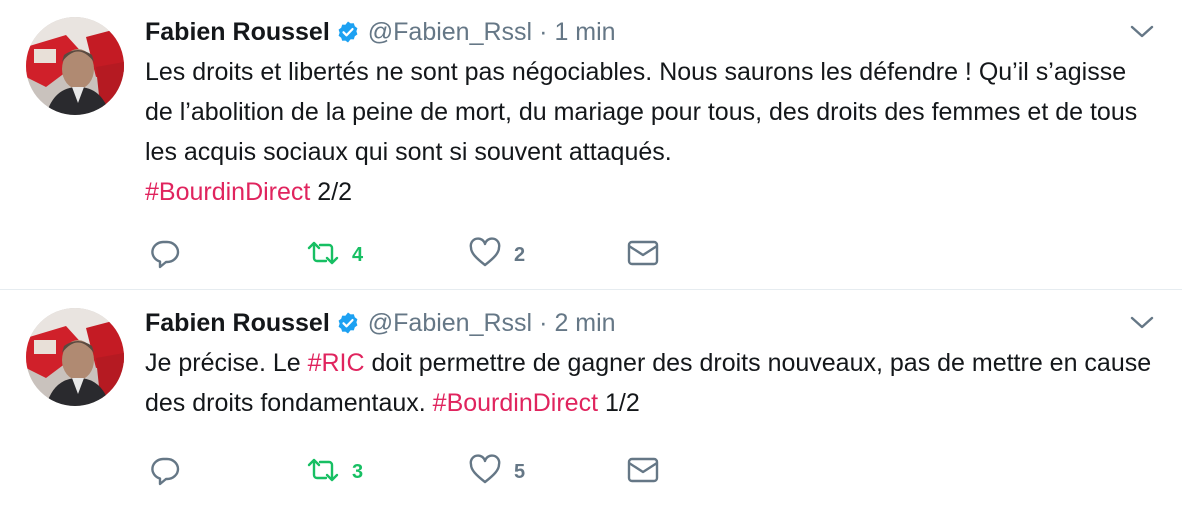 Image resolution: width=1182 pixels, height=512 pixels. I want to click on tweet-text-suffix: 1/2, so click(619, 403).